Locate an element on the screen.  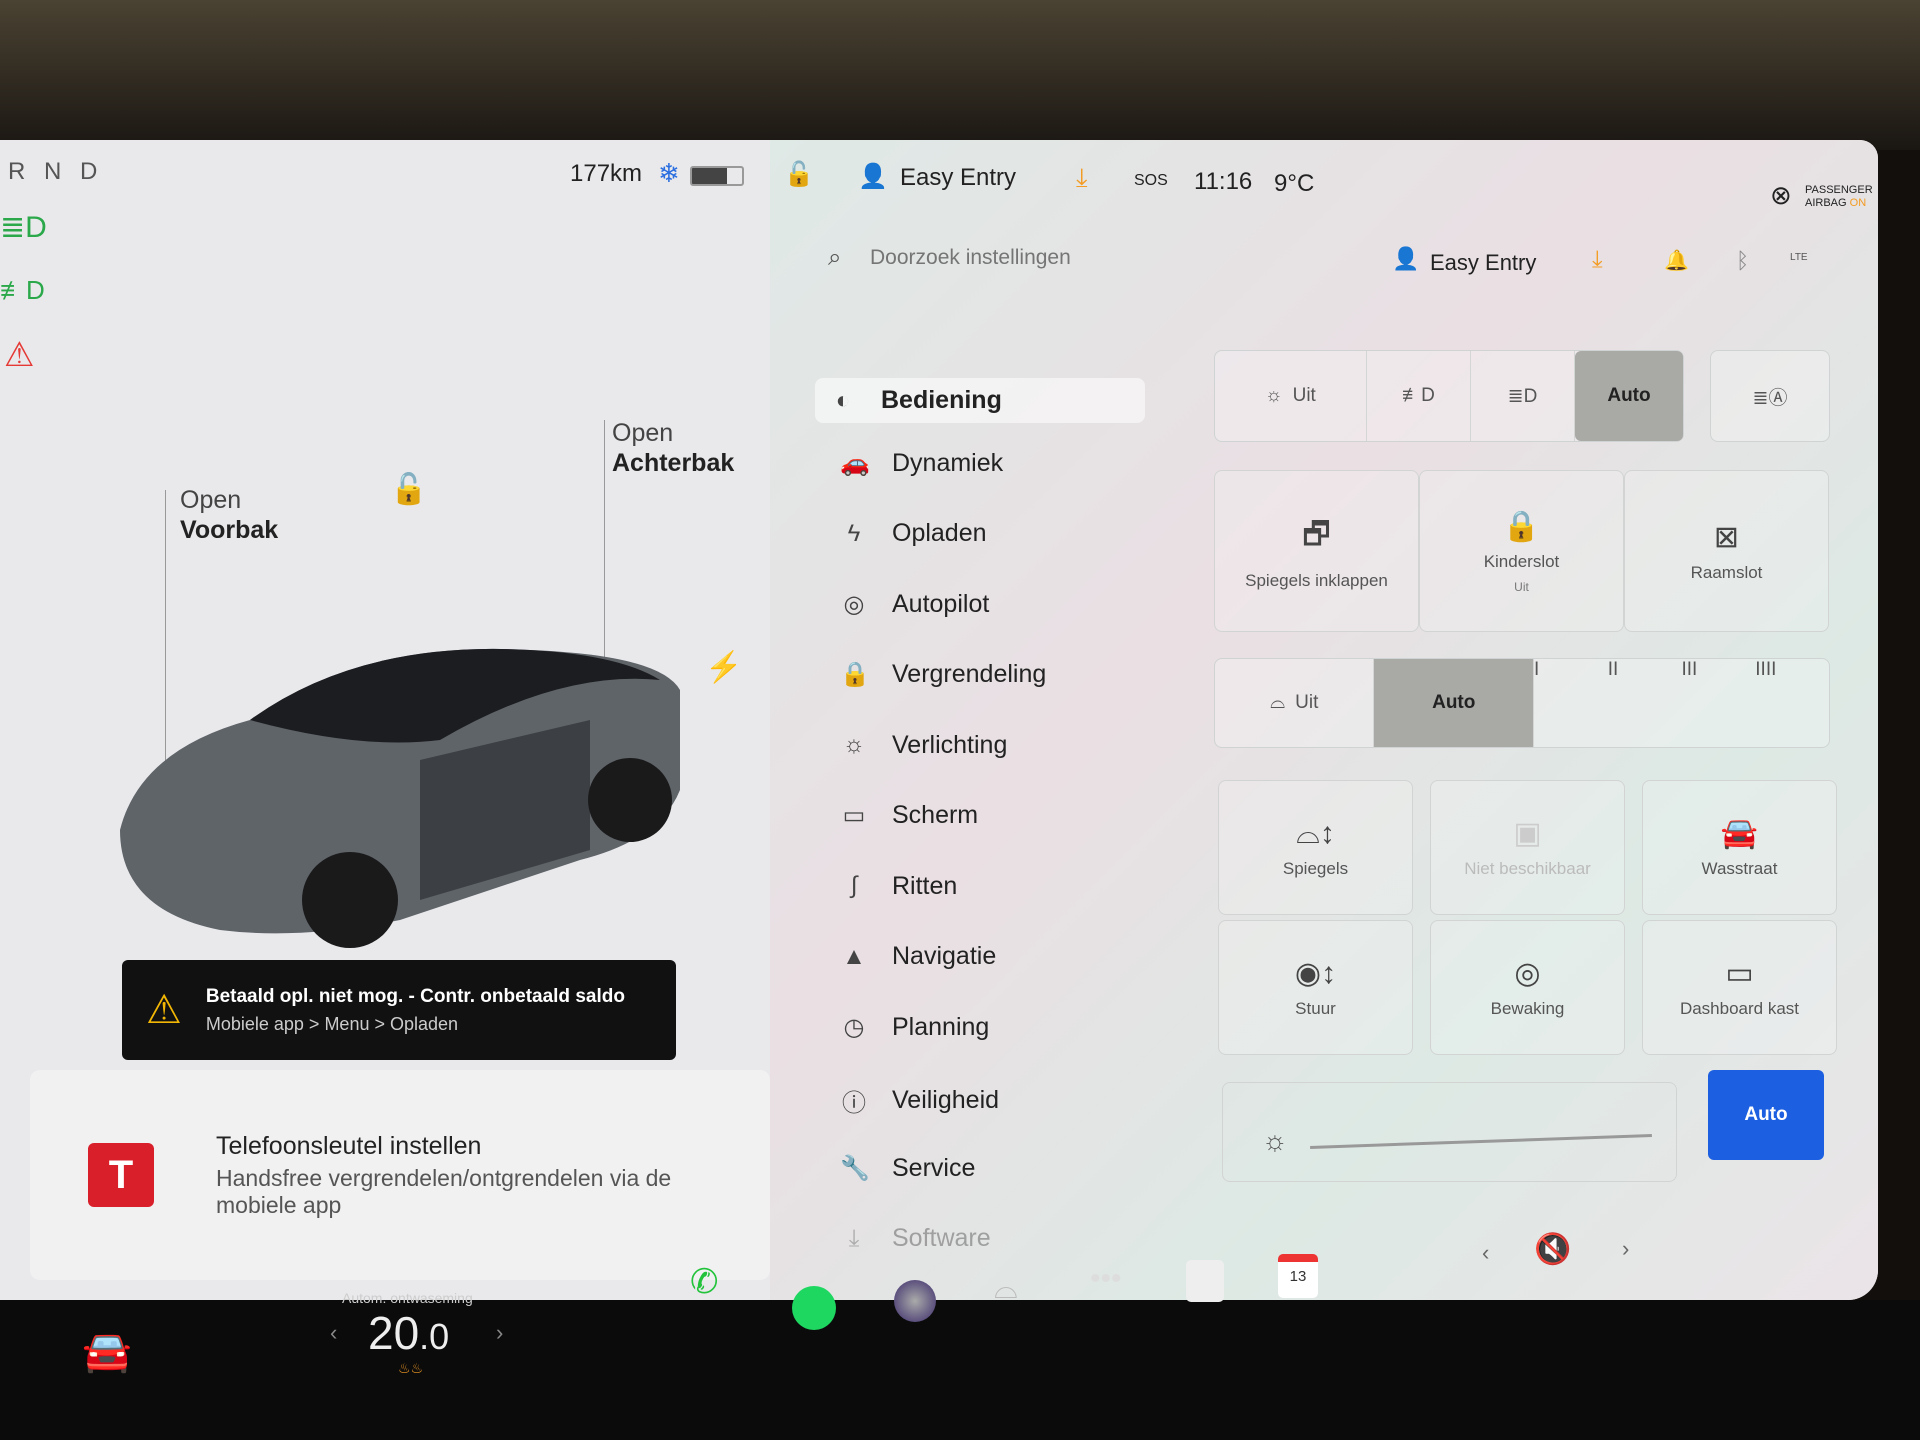
mirror-adjust-icon: ⌓↕ is located at coordinates (1315, 833).